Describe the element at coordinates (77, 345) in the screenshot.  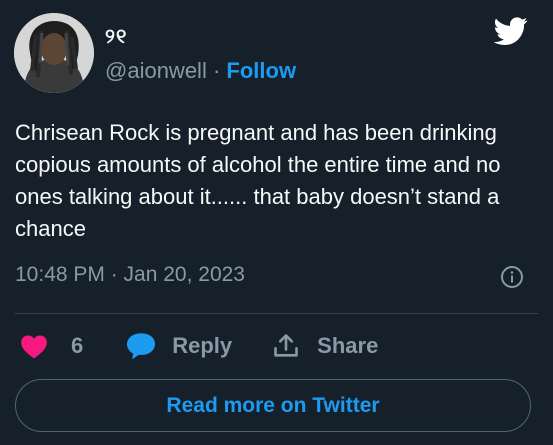
I see `like-count: 6` at that location.